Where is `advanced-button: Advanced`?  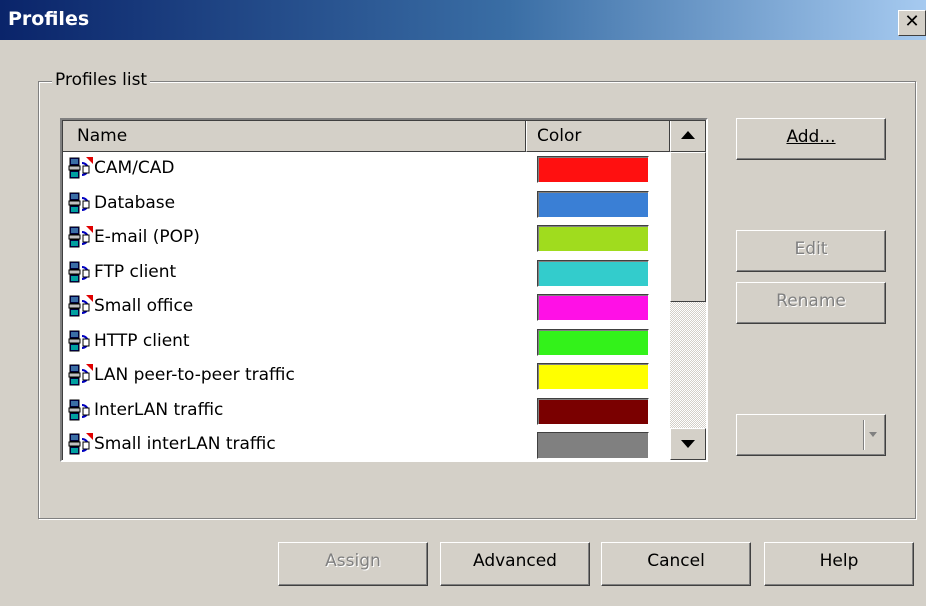
advanced-button: Advanced is located at coordinates (515, 564).